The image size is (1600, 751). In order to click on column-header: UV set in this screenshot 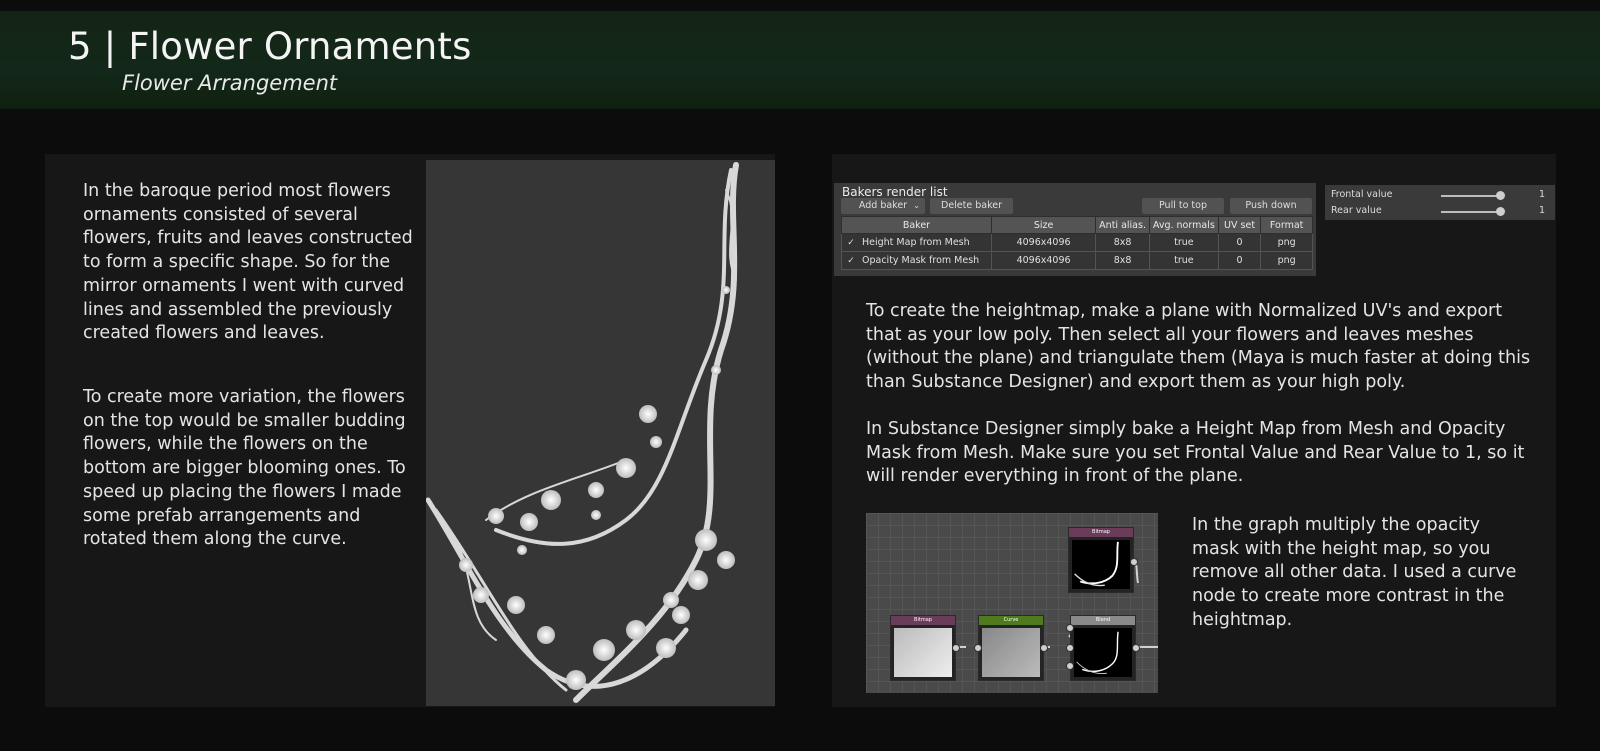, I will do `click(1239, 225)`.